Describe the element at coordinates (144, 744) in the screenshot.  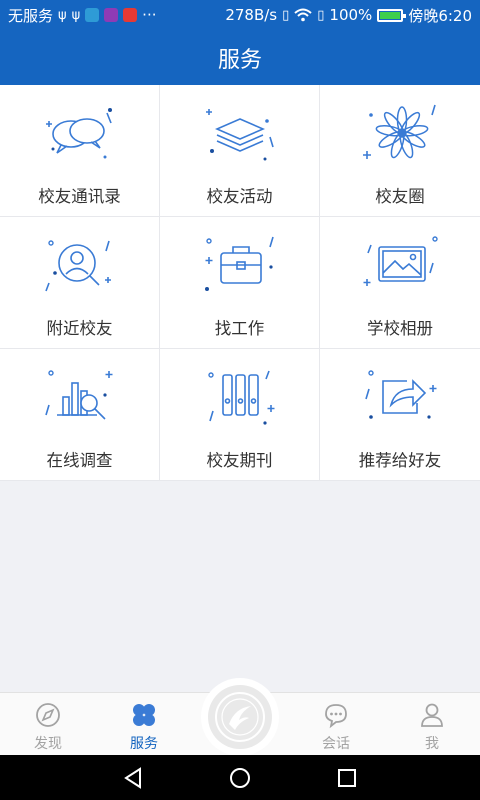
I see `tab-label: 服务` at that location.